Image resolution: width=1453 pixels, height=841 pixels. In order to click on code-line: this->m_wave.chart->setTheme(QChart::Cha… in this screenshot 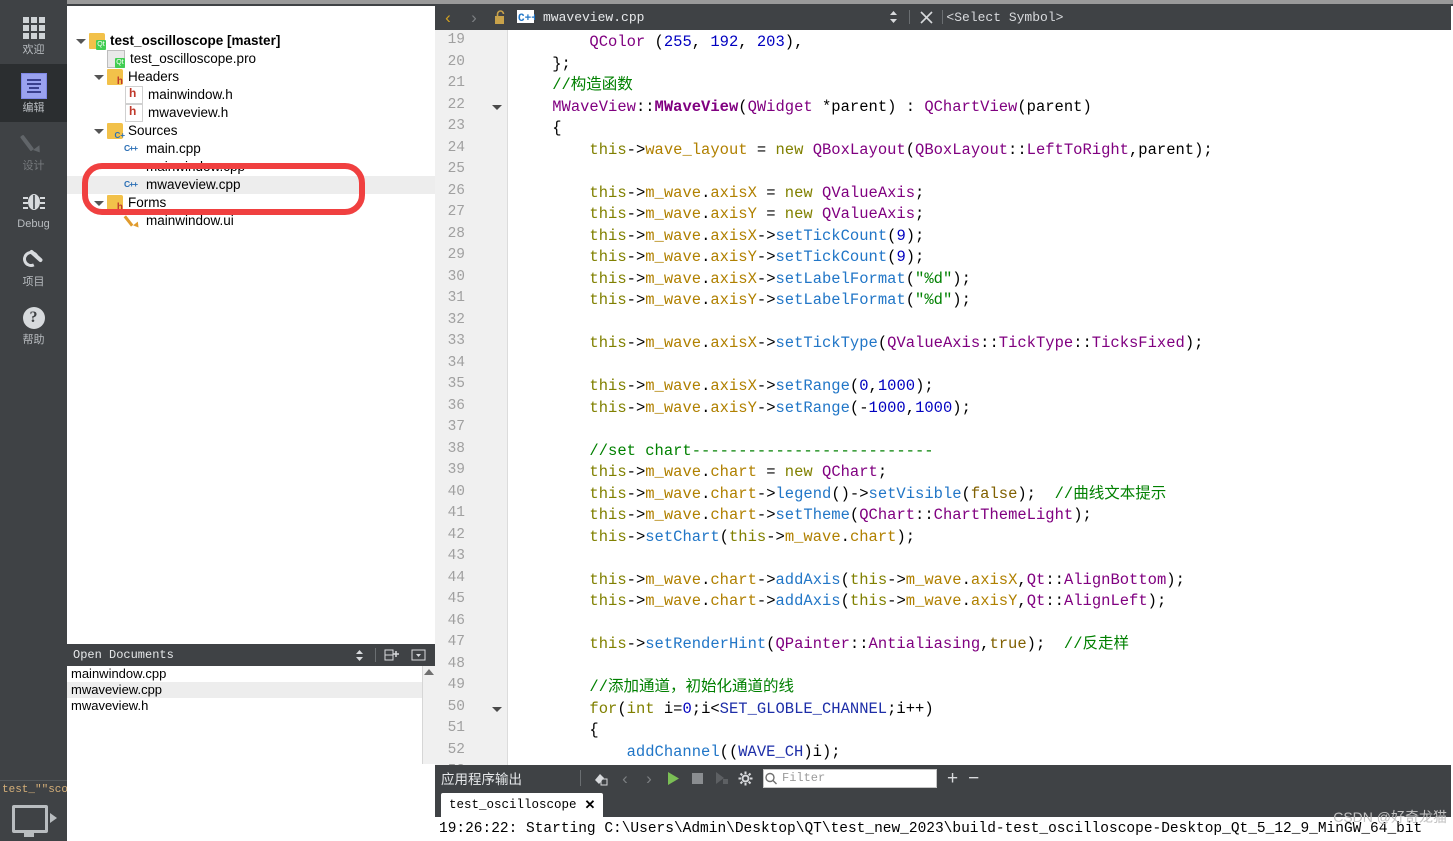, I will do `click(803, 516)`.